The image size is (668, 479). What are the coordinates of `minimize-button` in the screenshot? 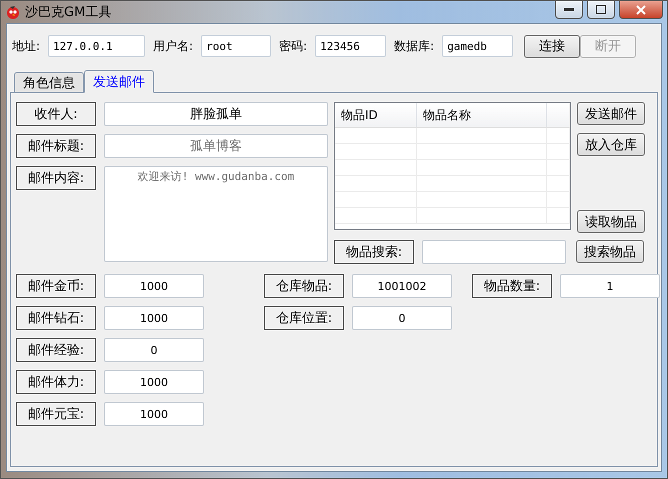 It's located at (569, 10).